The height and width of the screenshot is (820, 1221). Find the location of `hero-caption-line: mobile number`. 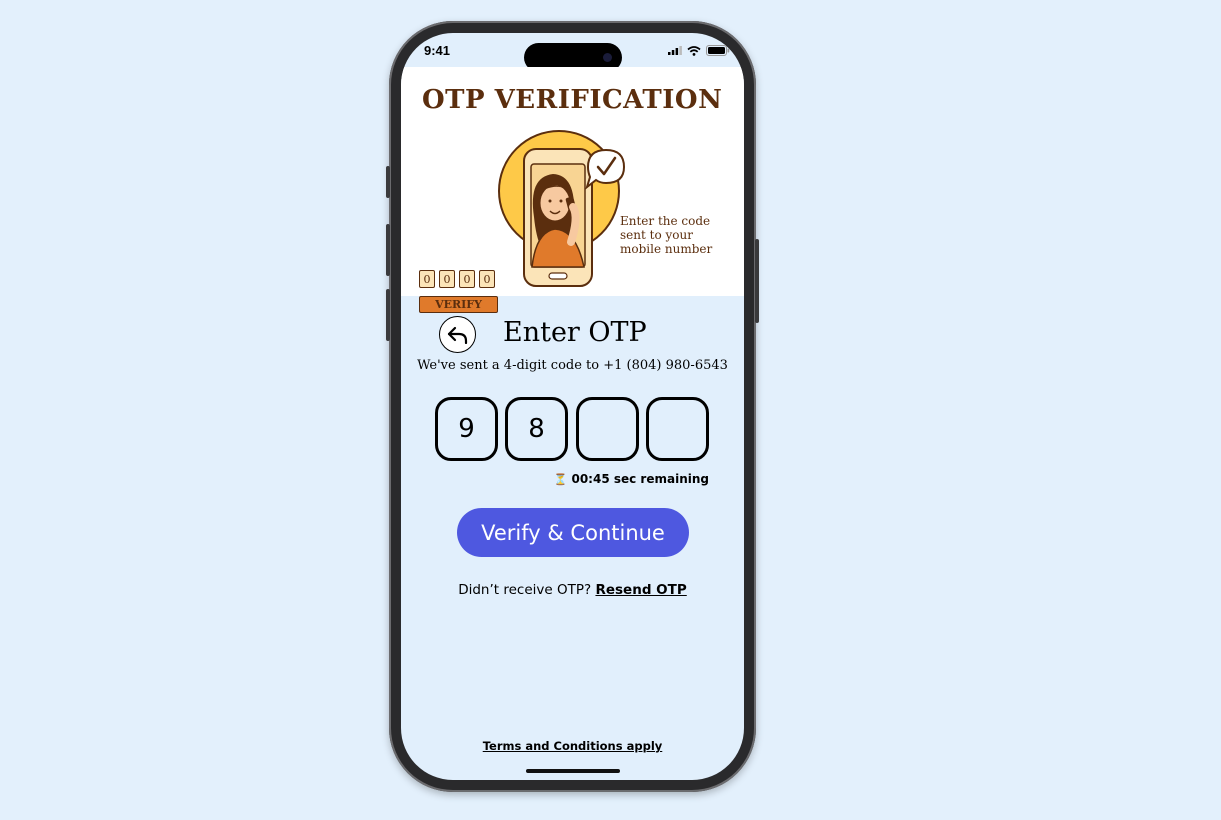

hero-caption-line: mobile number is located at coordinates (666, 249).